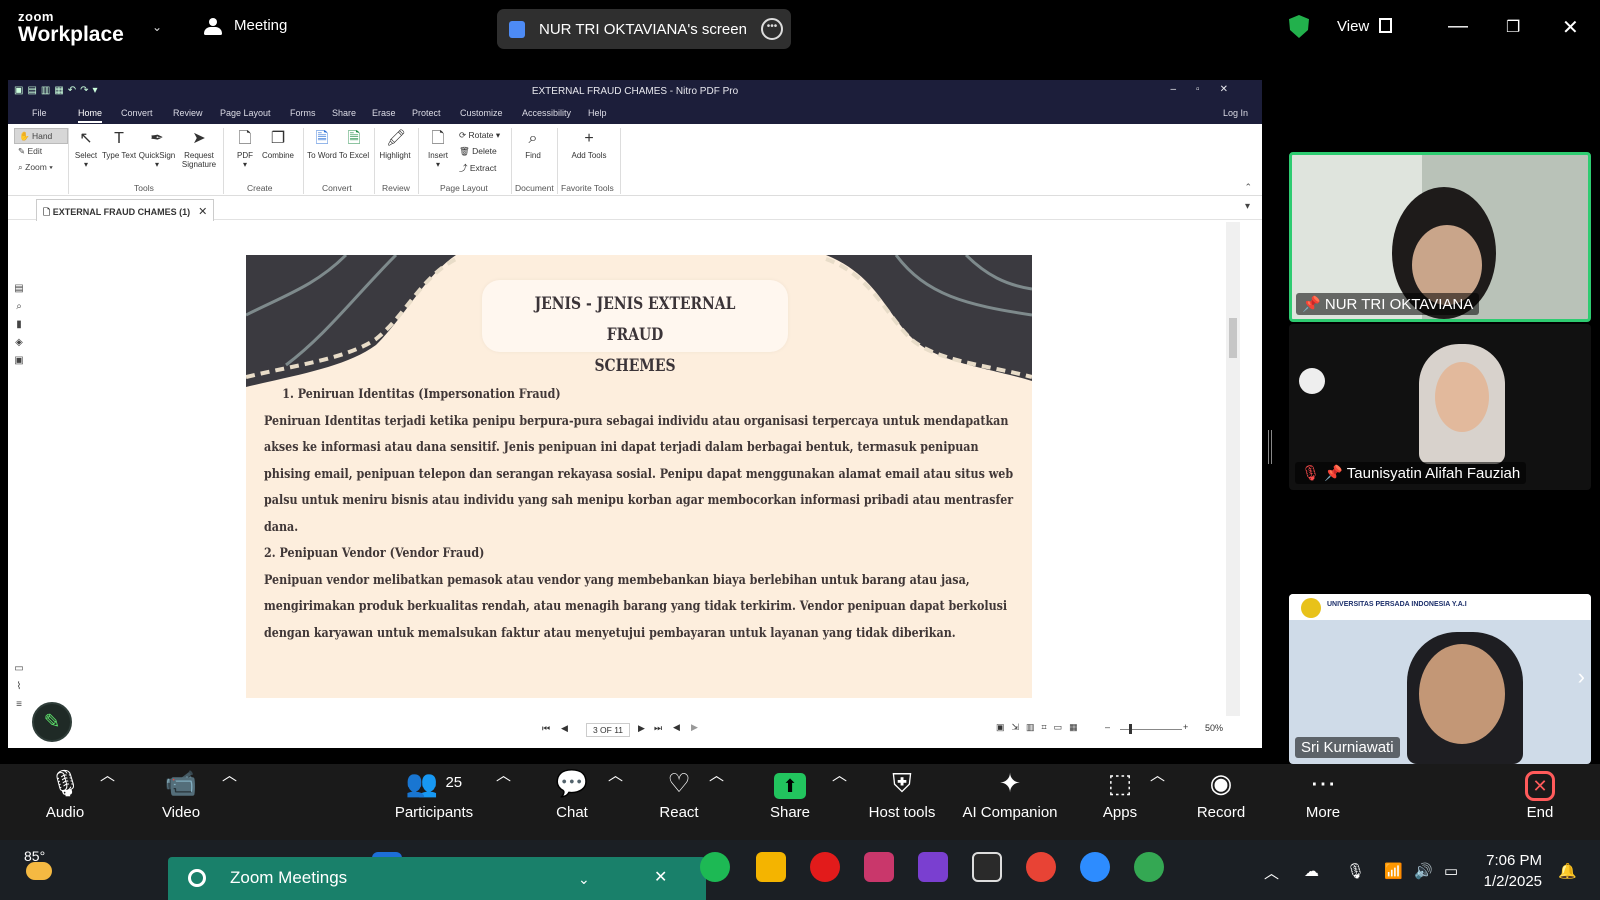 Image resolution: width=1600 pixels, height=900 pixels. Describe the element at coordinates (694, 727) in the screenshot. I see `forward-view-icon: ▶` at that location.